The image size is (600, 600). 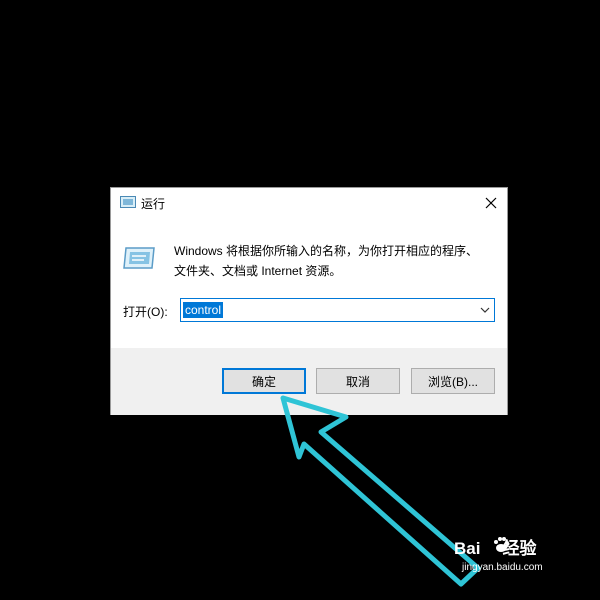 What do you see at coordinates (326, 251) in the screenshot?
I see `description-line: Windows 将根据你所输入的名称，为你打开相应的程序、` at bounding box center [326, 251].